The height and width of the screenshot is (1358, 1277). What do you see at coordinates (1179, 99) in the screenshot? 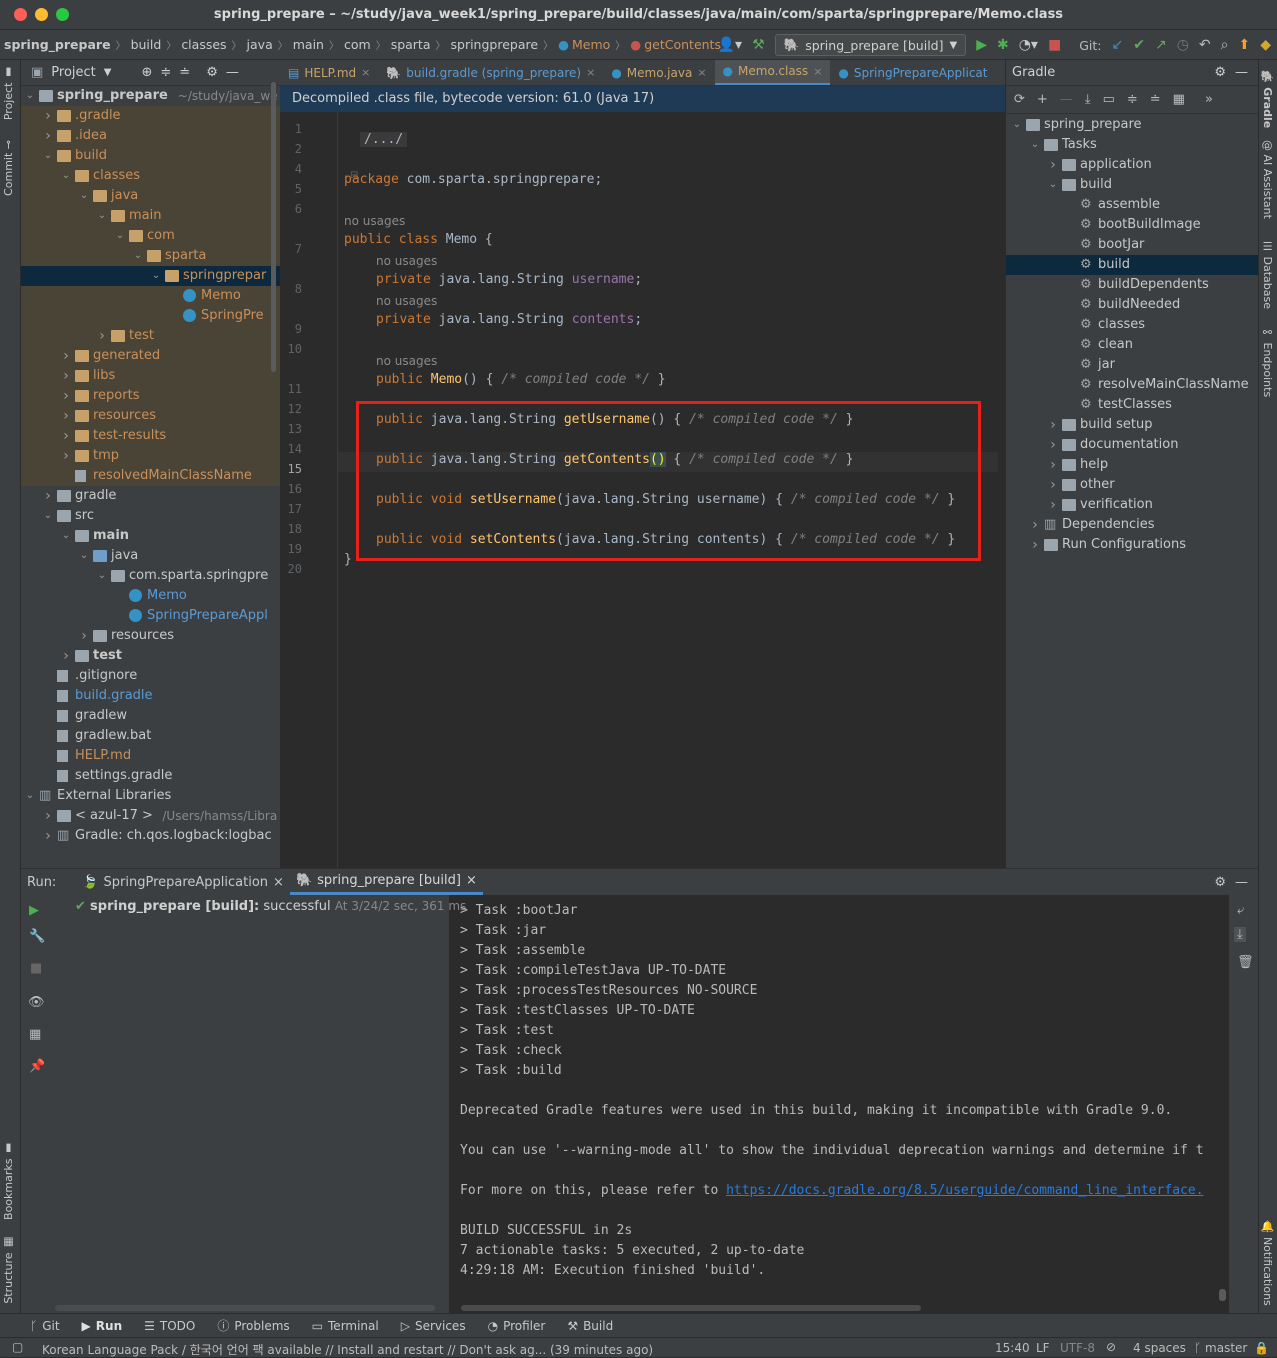
I see `dependencies-icon: ▦` at bounding box center [1179, 99].